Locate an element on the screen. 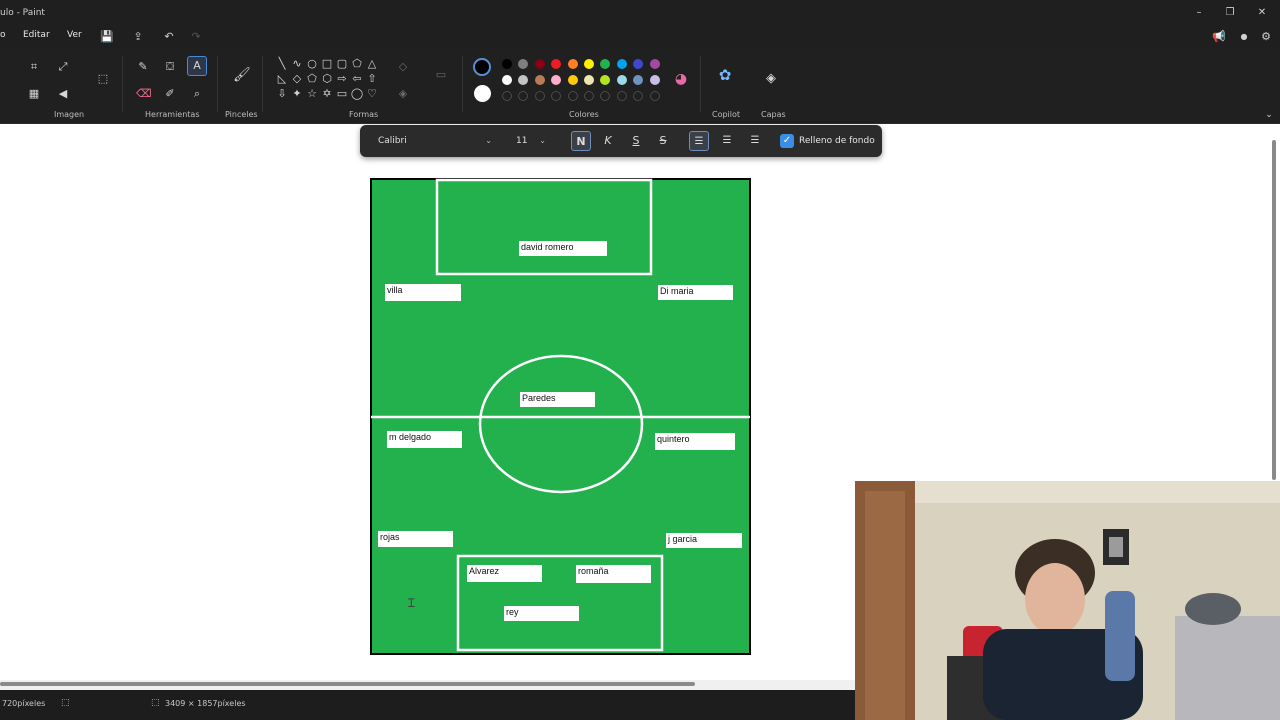 This screenshot has width=1280, height=720. underline-button: S is located at coordinates (636, 141).